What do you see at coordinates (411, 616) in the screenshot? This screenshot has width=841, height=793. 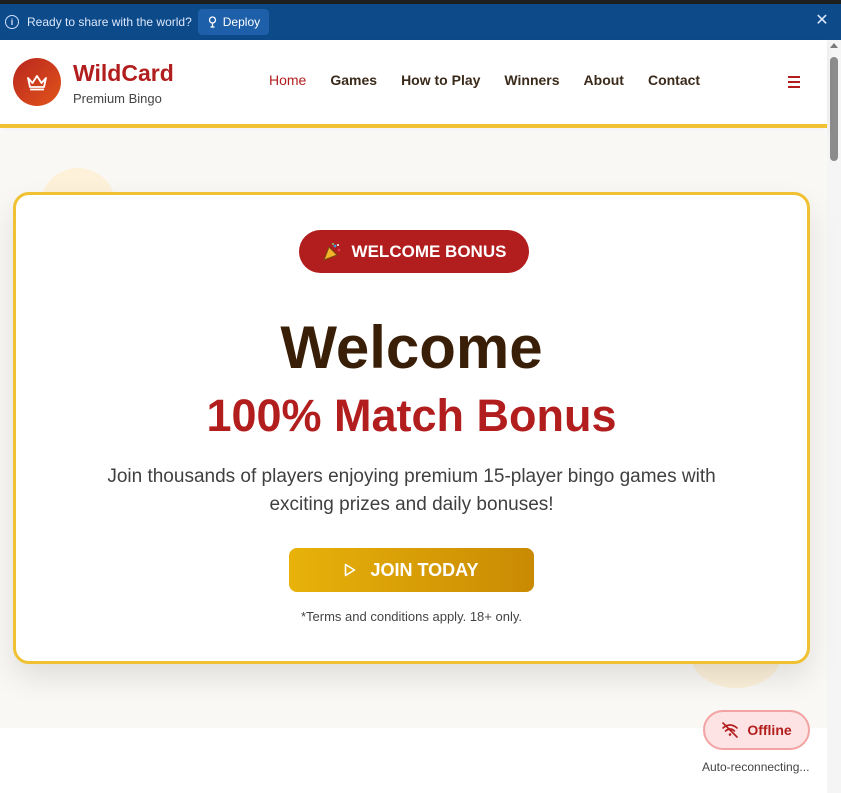 I see `terms-text: *Terms and conditions apply. 18+ only.` at bounding box center [411, 616].